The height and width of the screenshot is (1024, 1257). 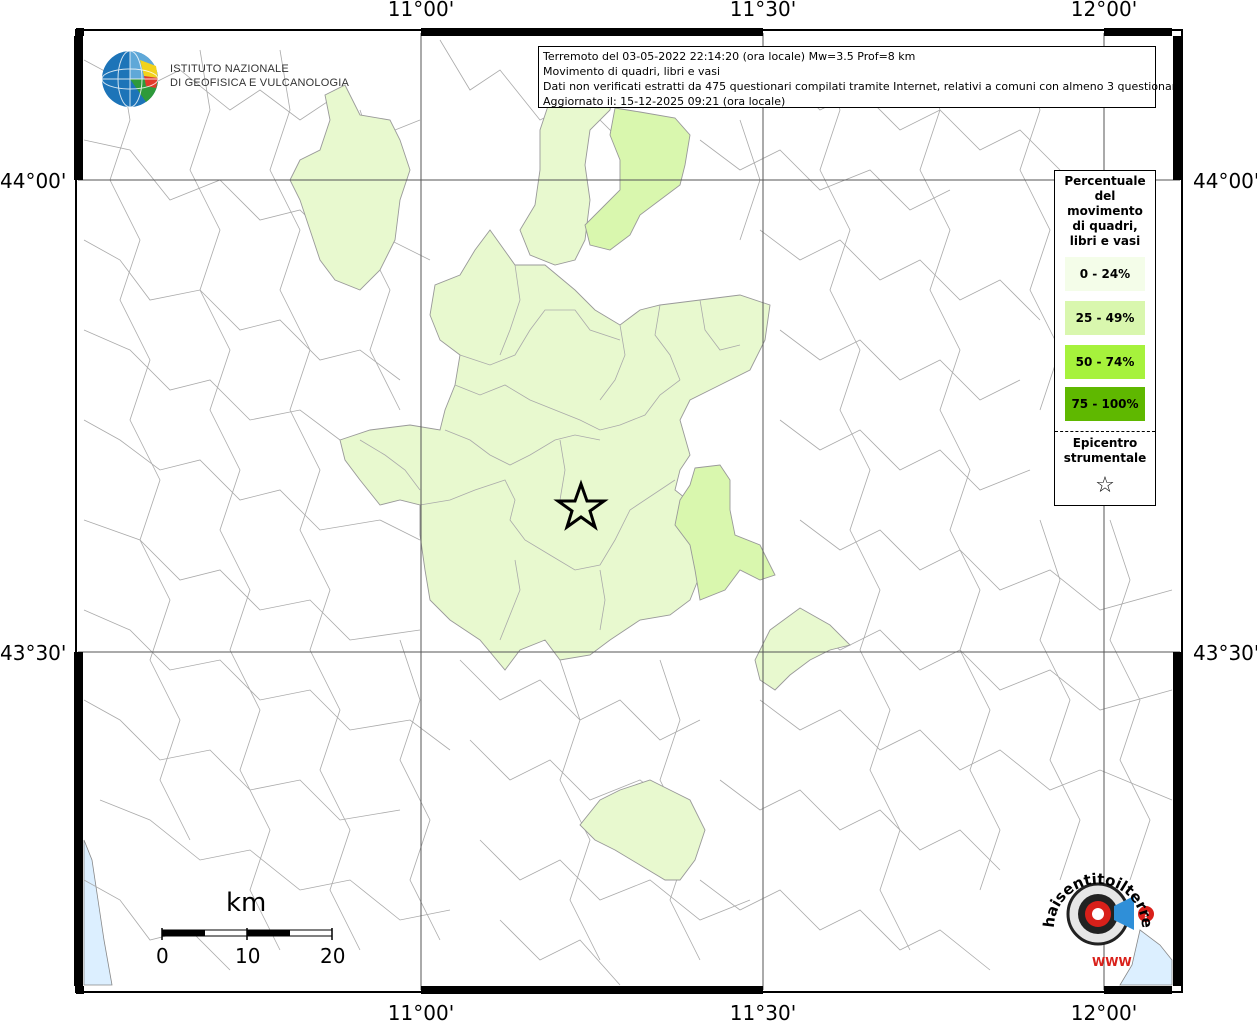 I want to click on scale-tick-10: 10, so click(x=248, y=956).